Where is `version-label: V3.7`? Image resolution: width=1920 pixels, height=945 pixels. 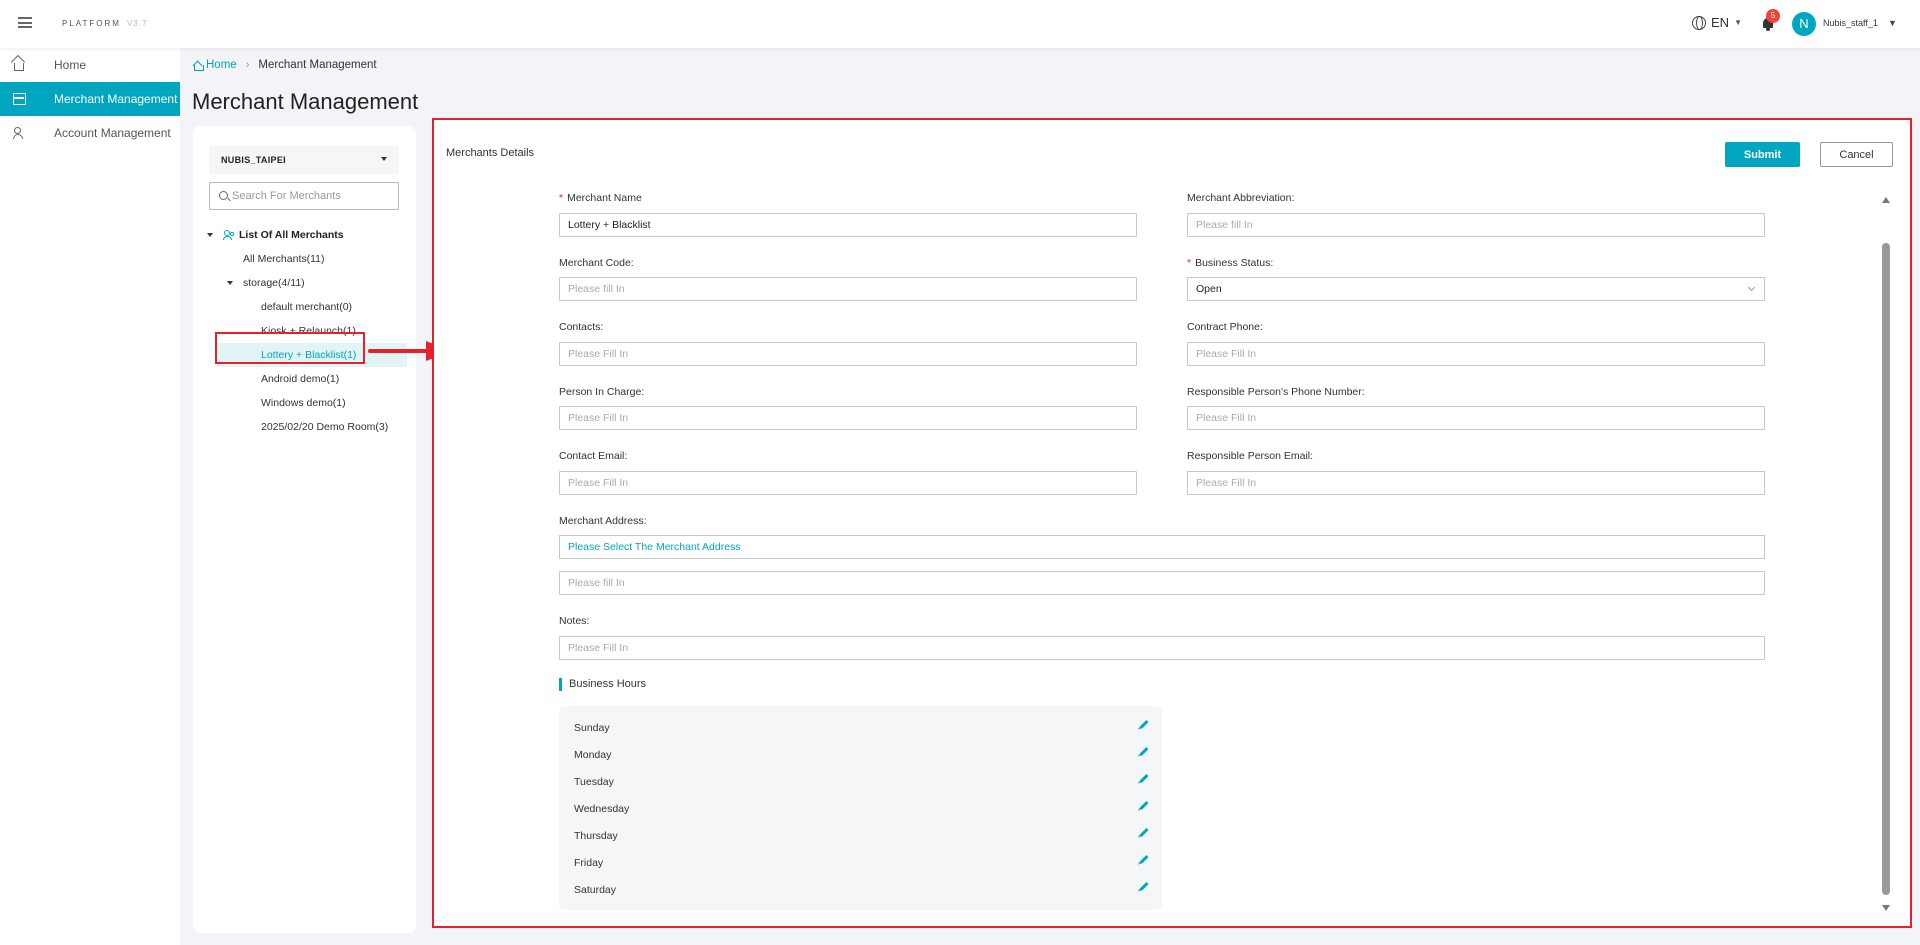 version-label: V3.7 is located at coordinates (137, 23).